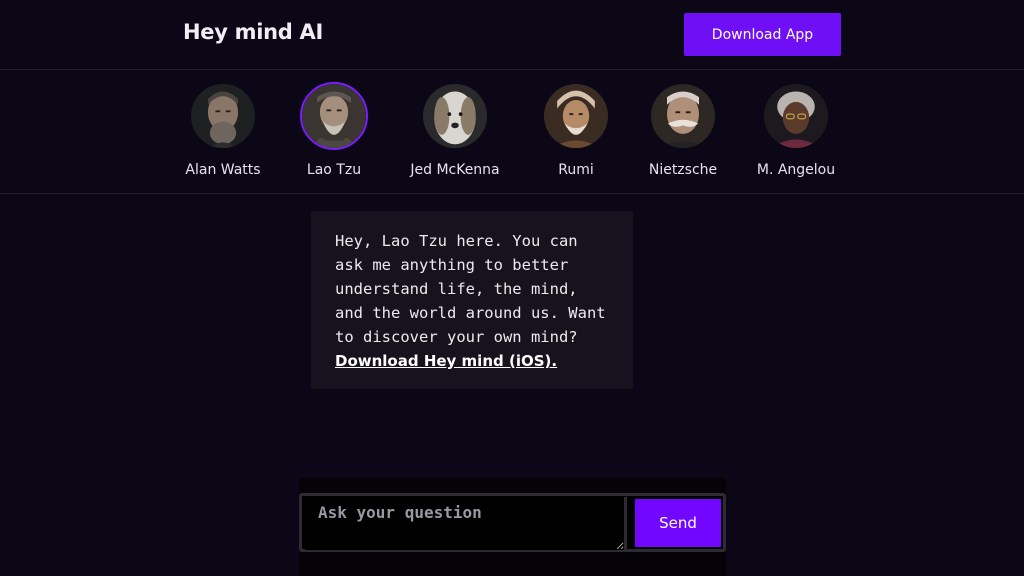 Image resolution: width=1024 pixels, height=576 pixels. Describe the element at coordinates (253, 32) in the screenshot. I see `app-title: Hey mind AI` at that location.